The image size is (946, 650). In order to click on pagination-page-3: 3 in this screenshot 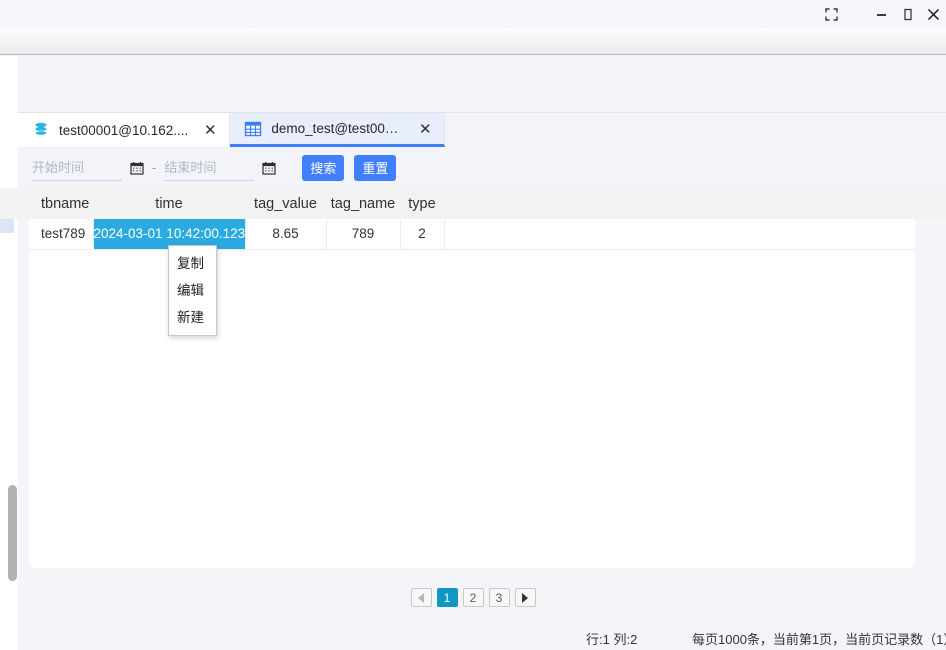, I will do `click(499, 597)`.